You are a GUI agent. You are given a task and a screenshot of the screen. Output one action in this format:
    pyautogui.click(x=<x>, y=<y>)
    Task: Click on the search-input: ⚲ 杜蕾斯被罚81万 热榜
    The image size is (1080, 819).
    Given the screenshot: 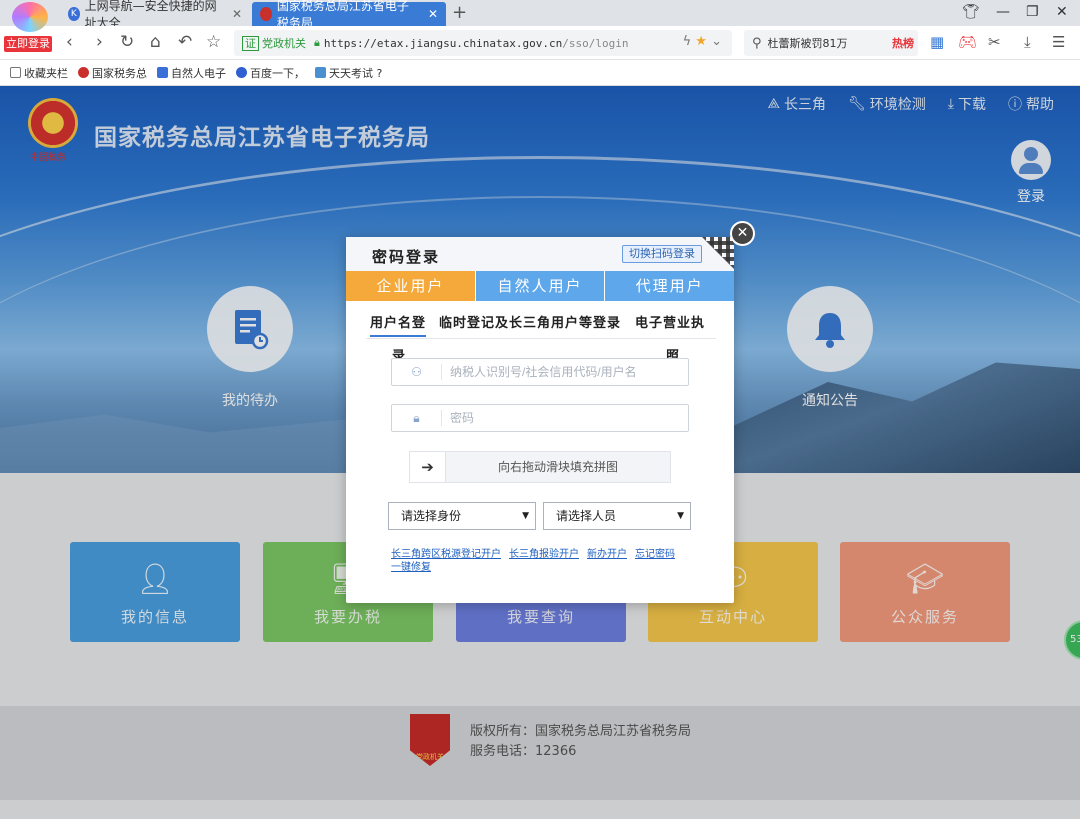 What is the action you would take?
    pyautogui.click(x=831, y=43)
    